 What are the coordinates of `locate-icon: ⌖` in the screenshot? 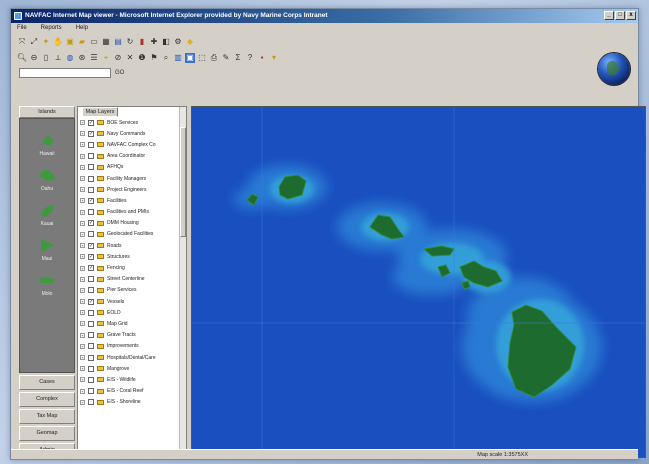 It's located at (106, 58).